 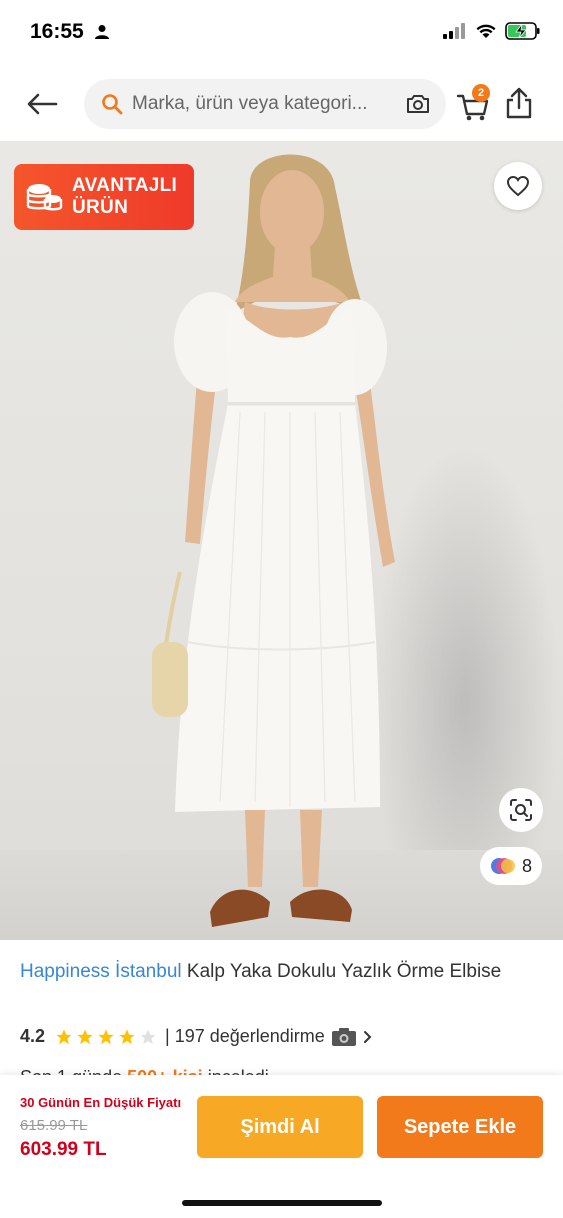 I want to click on promo-line-2: ÜRÜN, so click(x=100, y=207).